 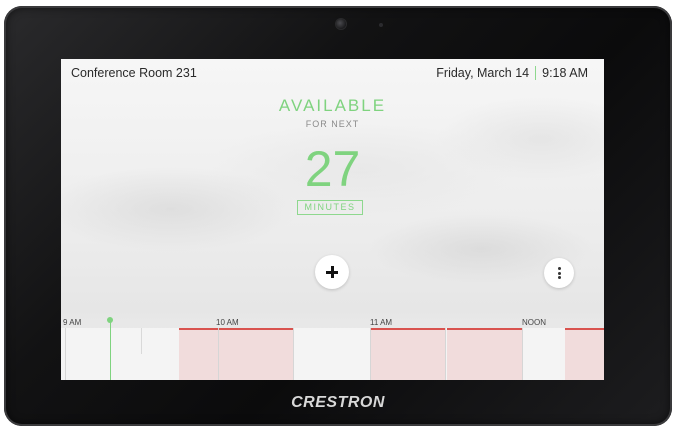 I want to click on vertical-ellipsis-icon, so click(x=559, y=273).